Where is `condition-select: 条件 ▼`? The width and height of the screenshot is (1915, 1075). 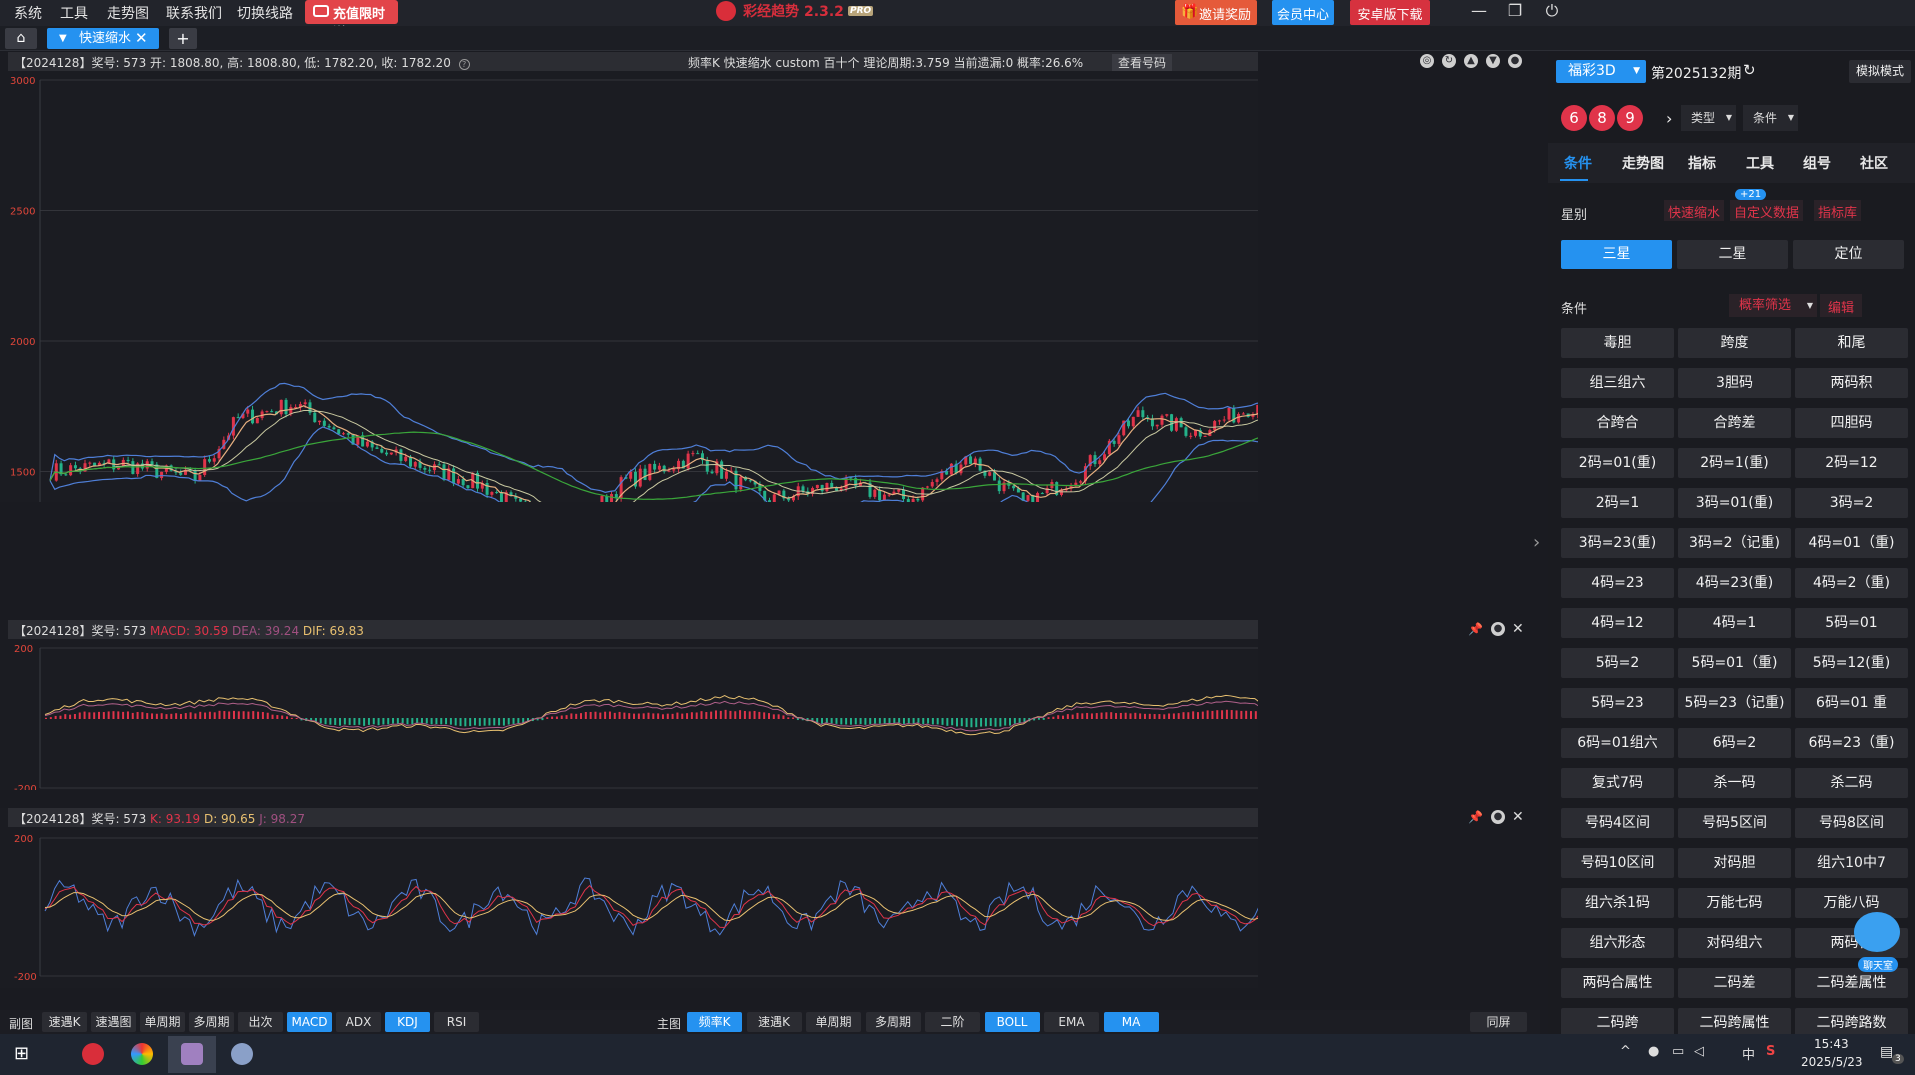 condition-select: 条件 ▼ is located at coordinates (1770, 118).